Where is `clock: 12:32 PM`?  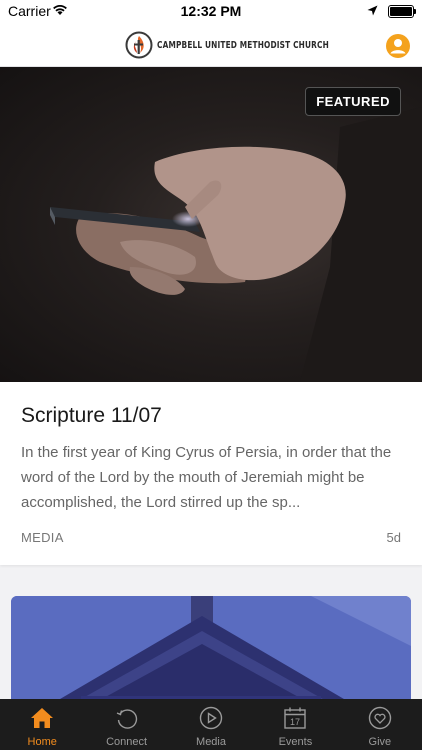 clock: 12:32 PM is located at coordinates (211, 11).